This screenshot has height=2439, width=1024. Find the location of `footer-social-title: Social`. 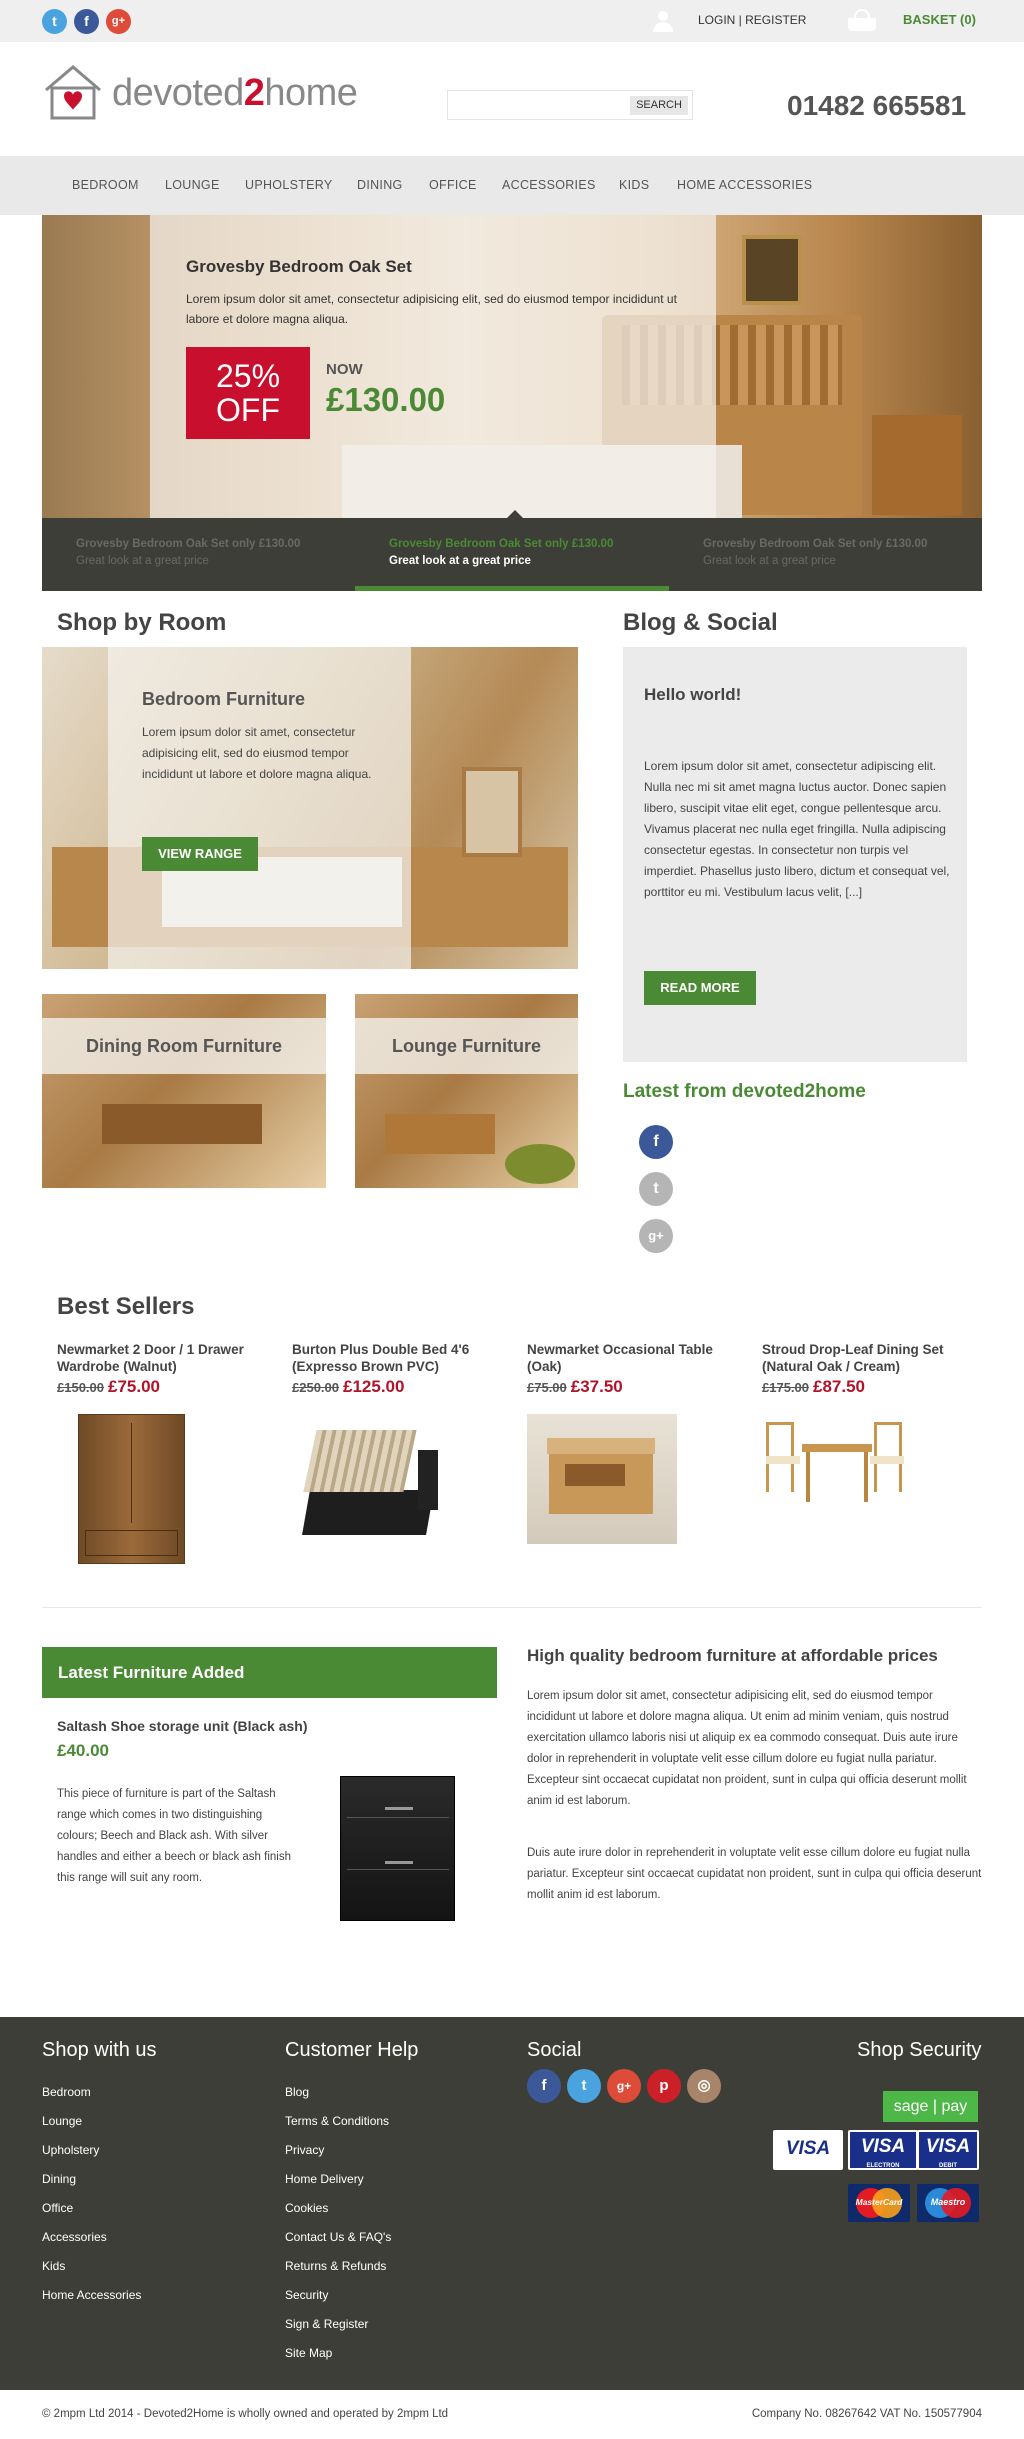

footer-social-title: Social is located at coordinates (554, 2050).